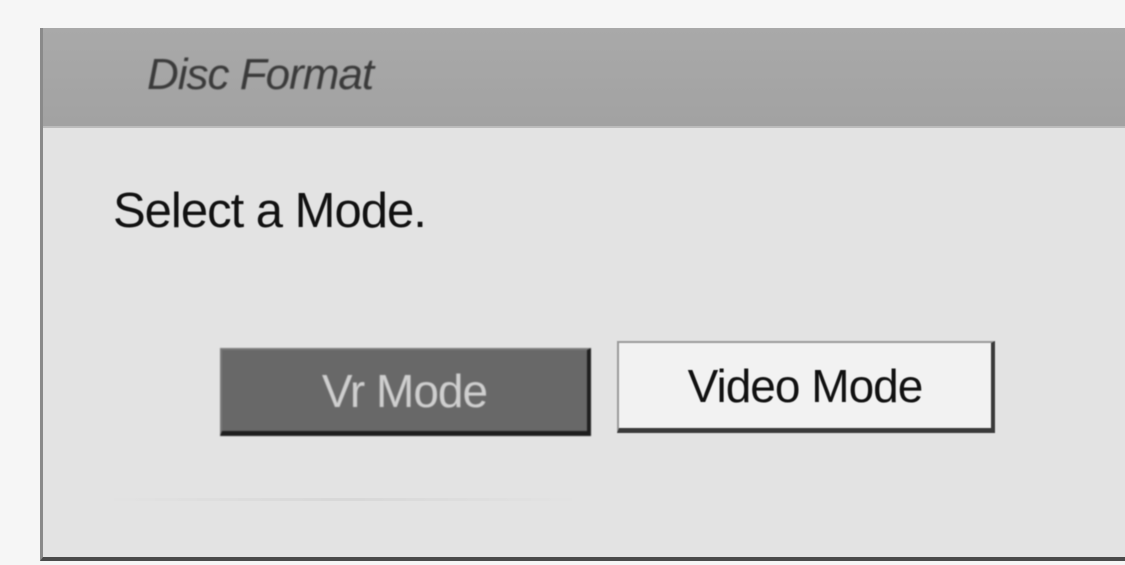  I want to click on video-mode-button: Video Mode, so click(806, 387).